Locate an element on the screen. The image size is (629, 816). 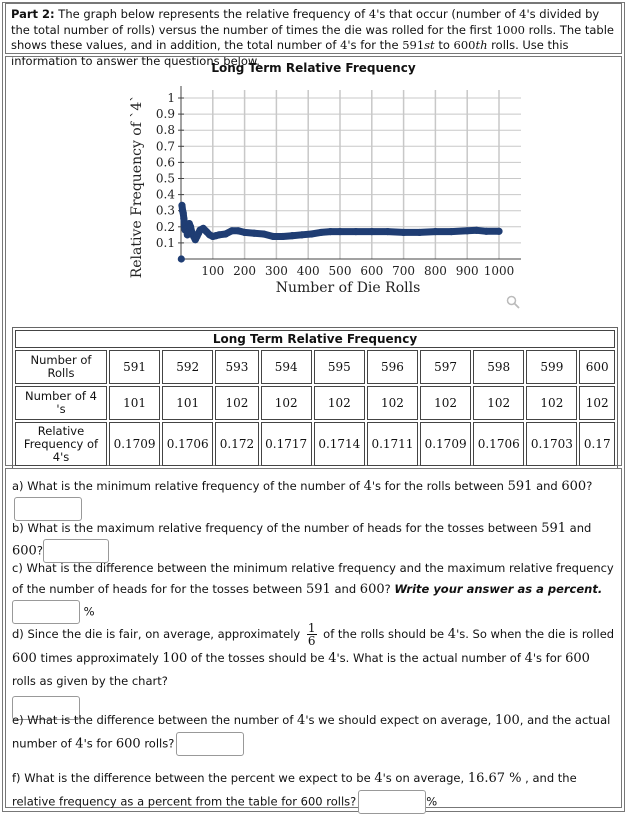
intro-text: to is located at coordinates (444, 45).